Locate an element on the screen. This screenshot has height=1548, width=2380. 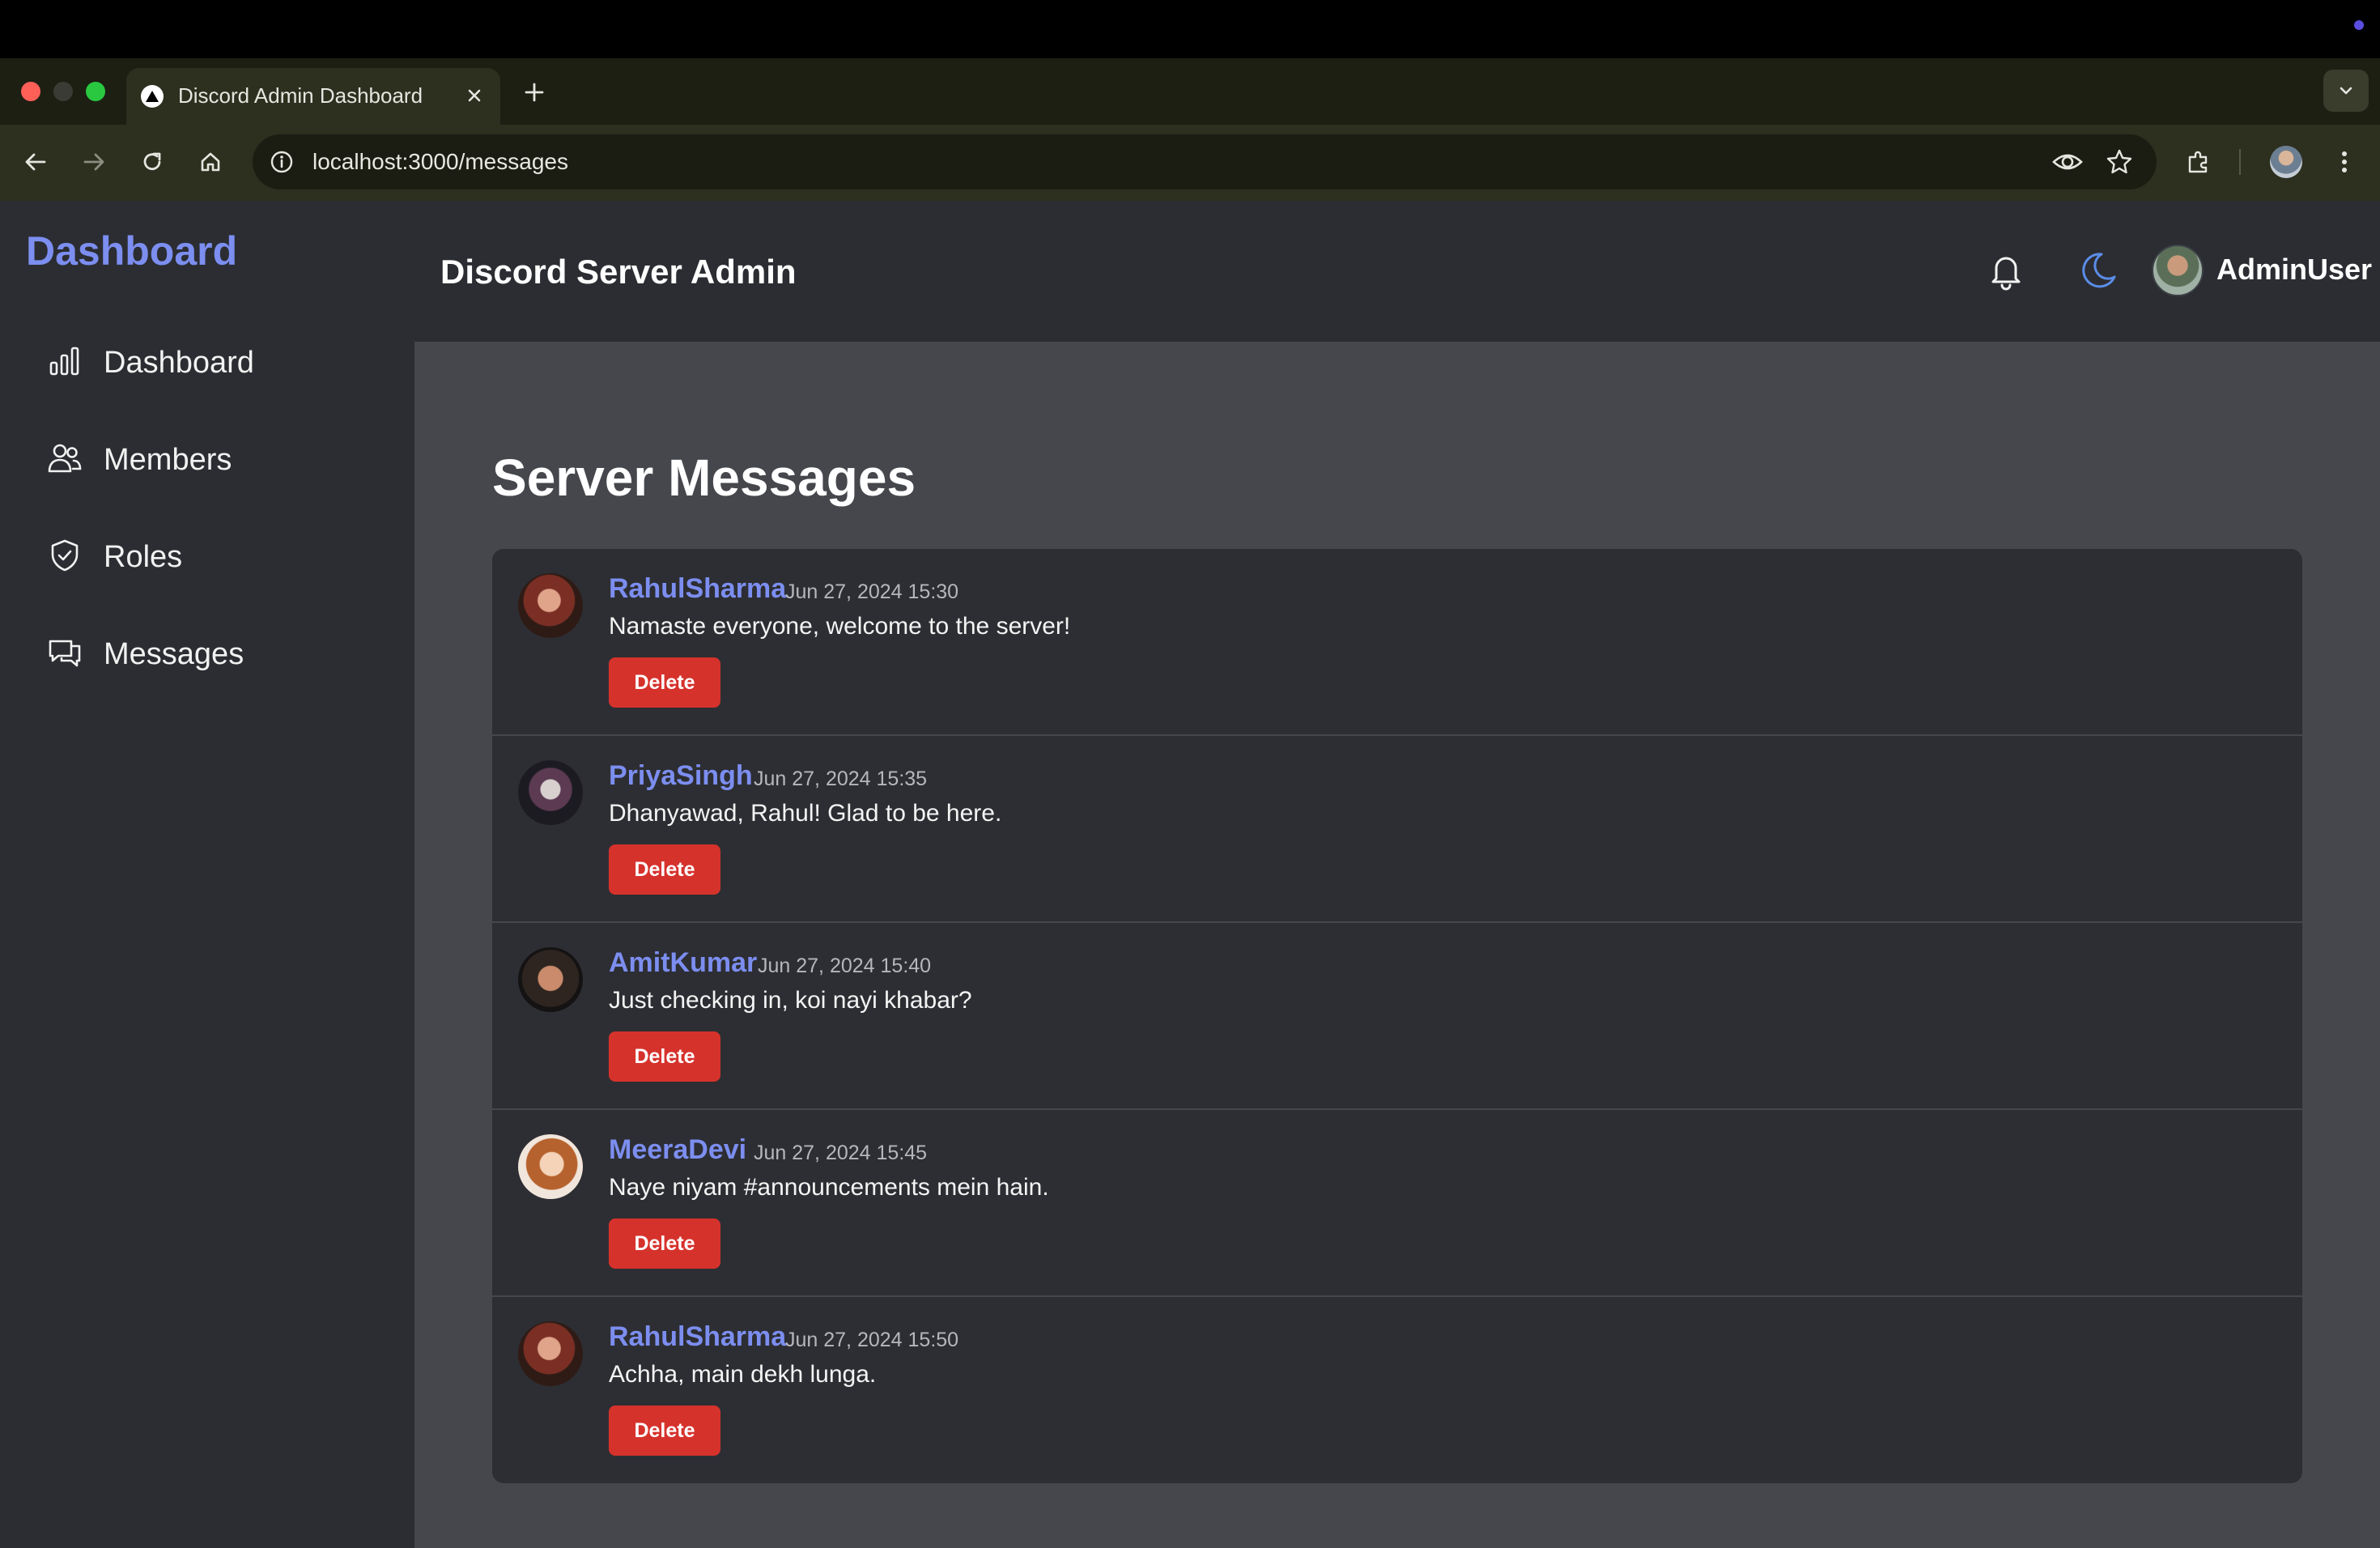
window-minimize-button is located at coordinates (63, 92).